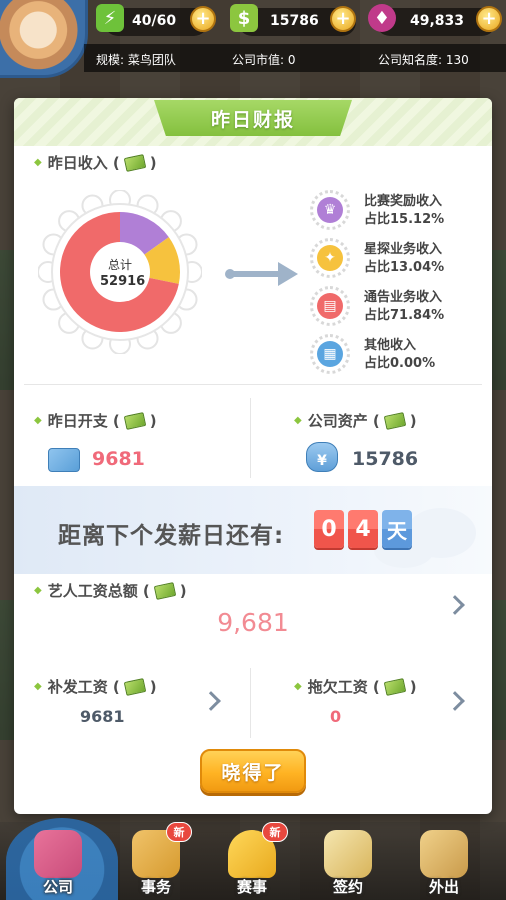 The height and width of the screenshot is (900, 506). I want to click on wallet-icon, so click(64, 460).